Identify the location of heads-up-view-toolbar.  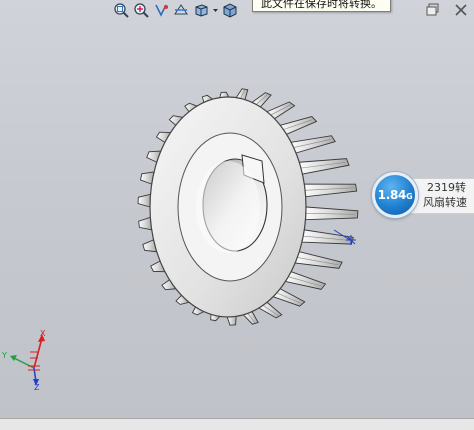
(187, 10).